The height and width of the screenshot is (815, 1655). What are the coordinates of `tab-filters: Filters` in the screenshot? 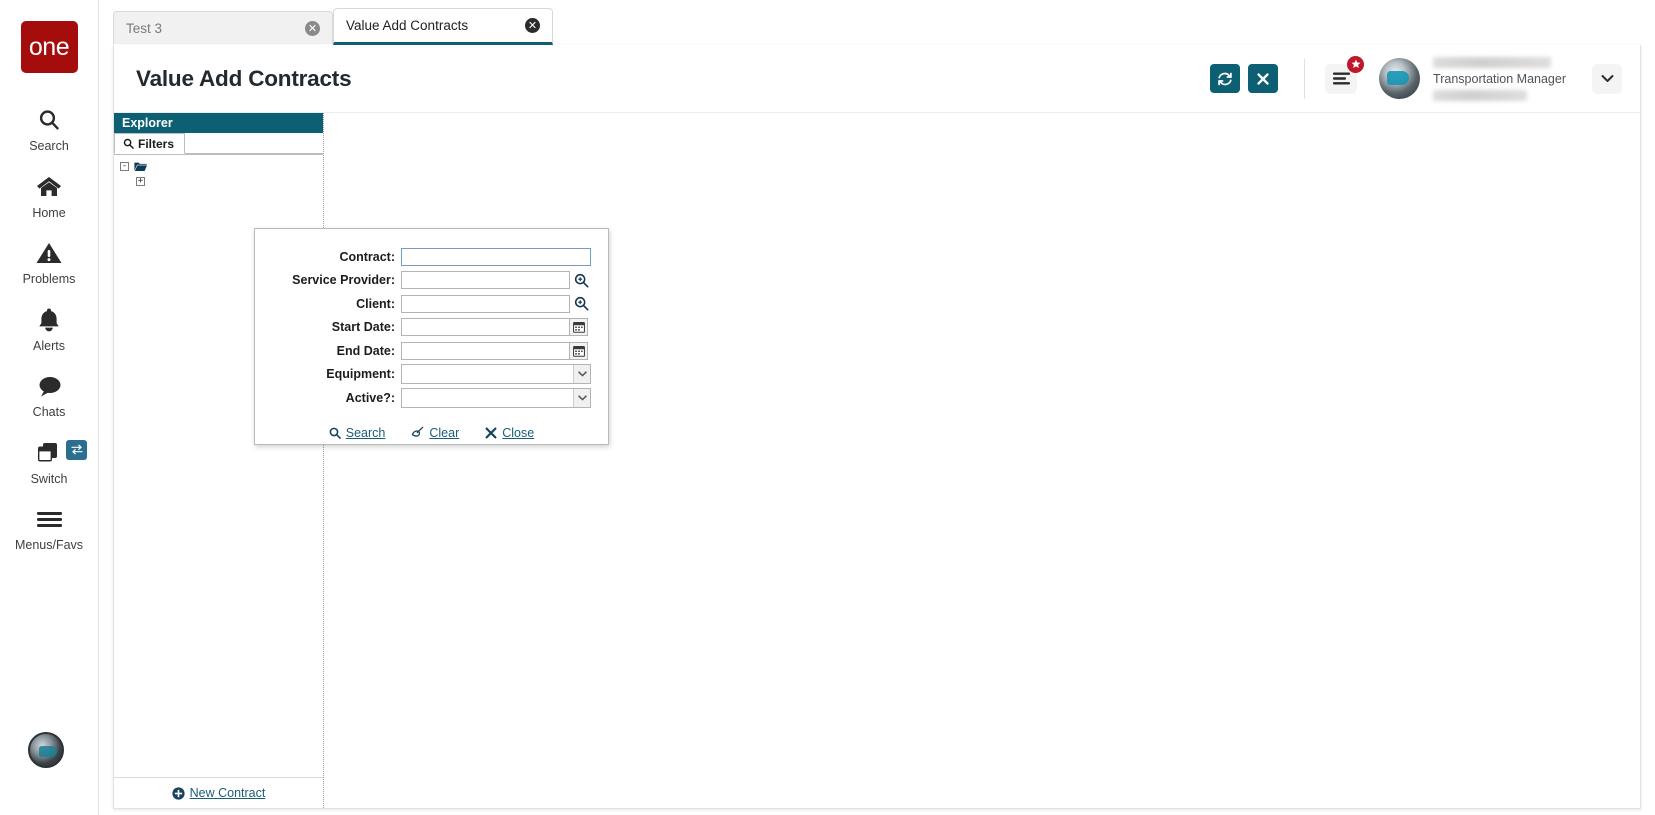 It's located at (150, 143).